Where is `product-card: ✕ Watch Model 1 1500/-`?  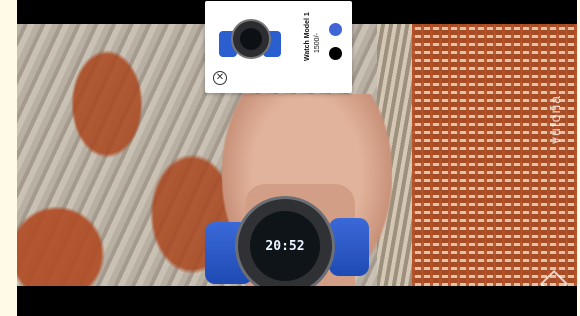
product-card: ✕ Watch Model 1 1500/- is located at coordinates (278, 47).